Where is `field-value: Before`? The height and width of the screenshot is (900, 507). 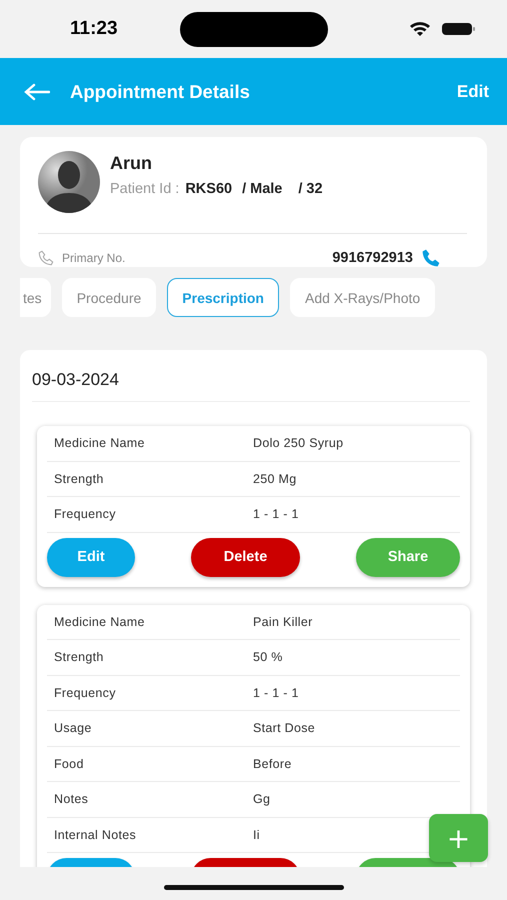 field-value: Before is located at coordinates (272, 763).